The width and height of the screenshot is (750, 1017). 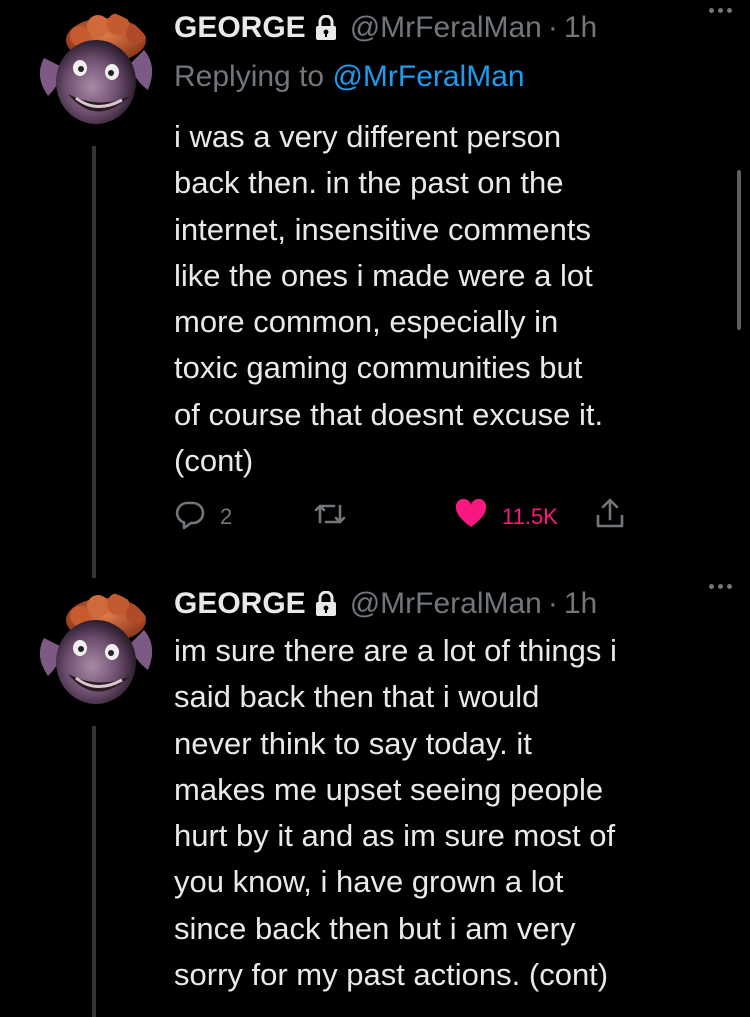 I want to click on replying-to: Replying to @MrFeralMan, so click(x=349, y=77).